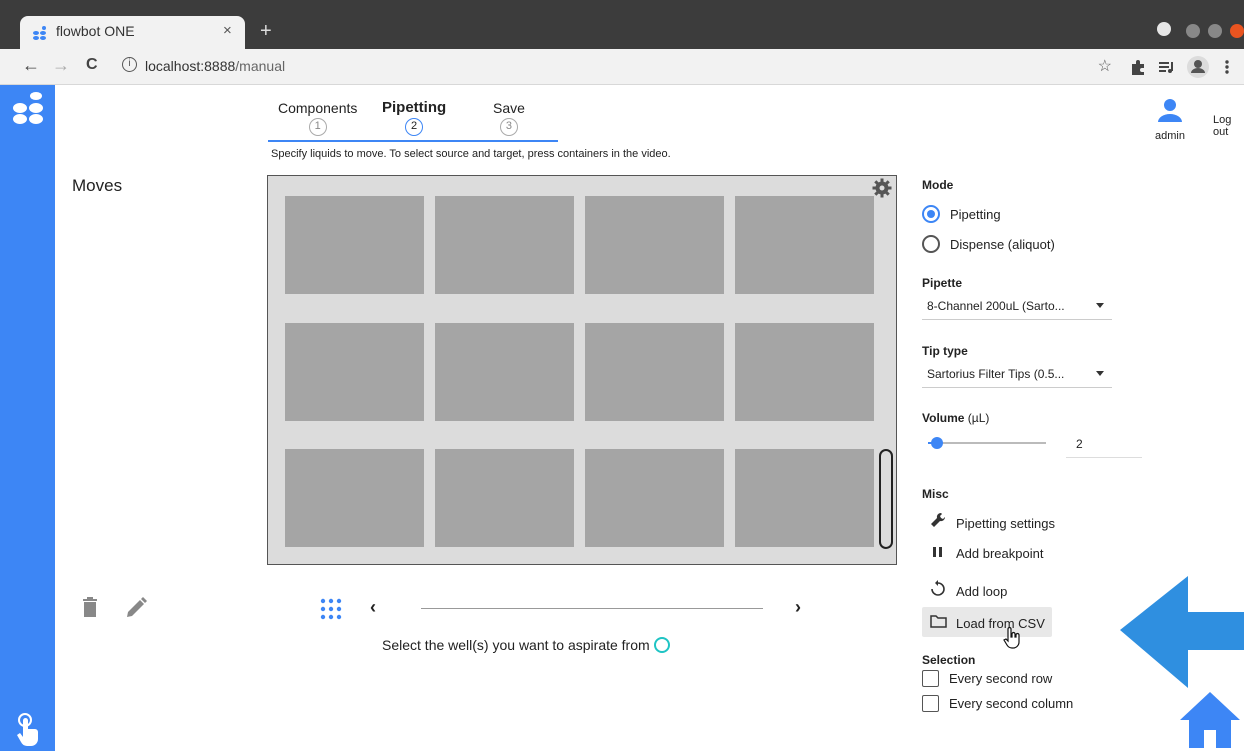 Image resolution: width=1244 pixels, height=751 pixels. What do you see at coordinates (31, 65) in the screenshot?
I see `back-icon: ←` at bounding box center [31, 65].